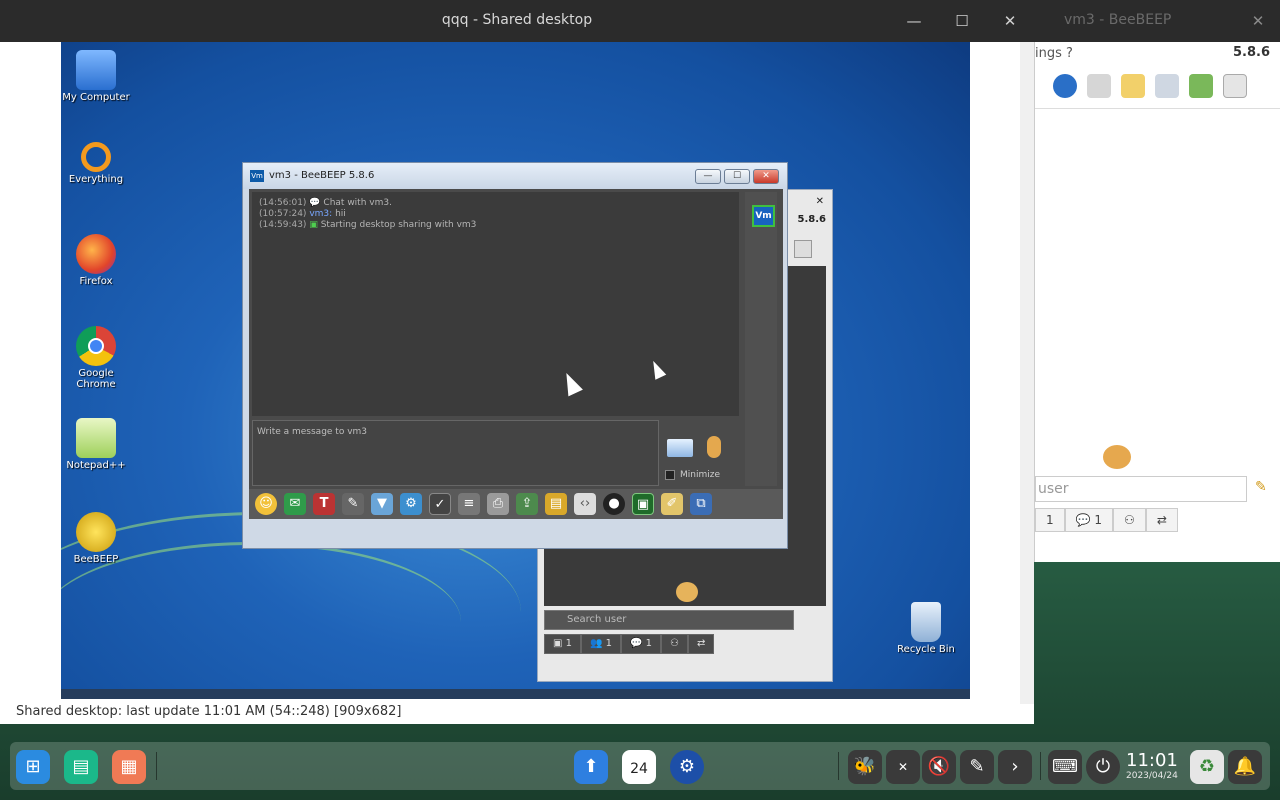 The image size is (1280, 800). Describe the element at coordinates (926, 628) in the screenshot. I see `recycle-bin-icon: Recycle Bin` at that location.